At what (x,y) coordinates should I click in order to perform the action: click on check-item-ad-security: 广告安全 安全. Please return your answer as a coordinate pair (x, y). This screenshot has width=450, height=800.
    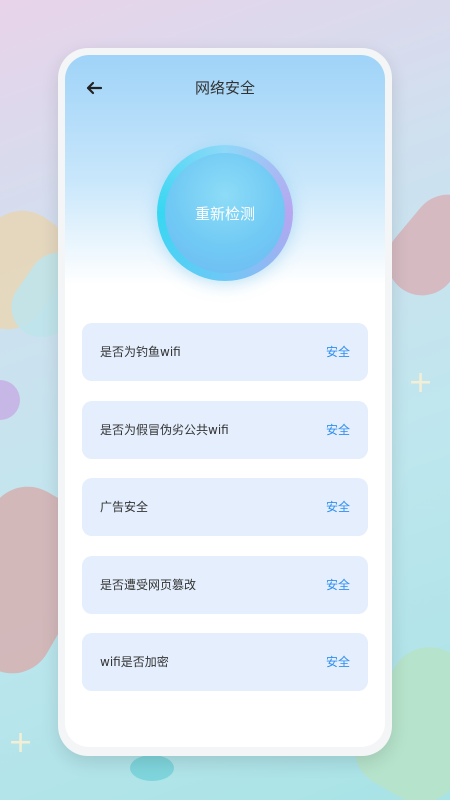
    Looking at the image, I should click on (225, 507).